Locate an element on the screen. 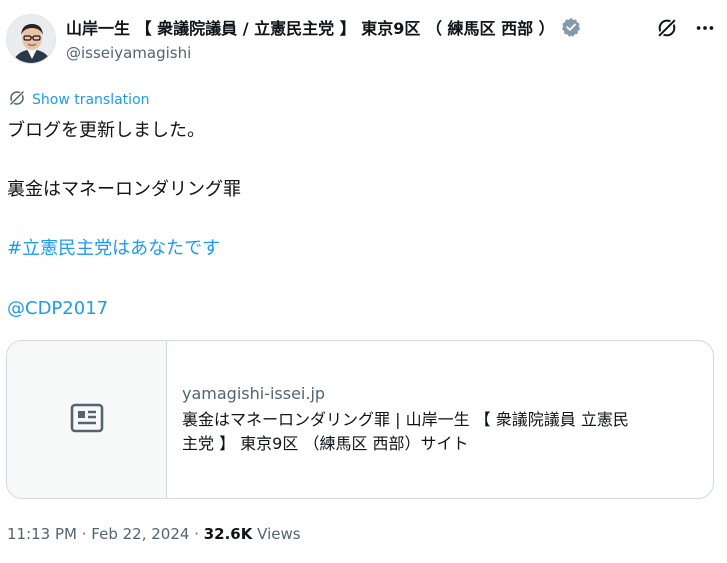 The width and height of the screenshot is (727, 563). article-icon is located at coordinates (87, 420).